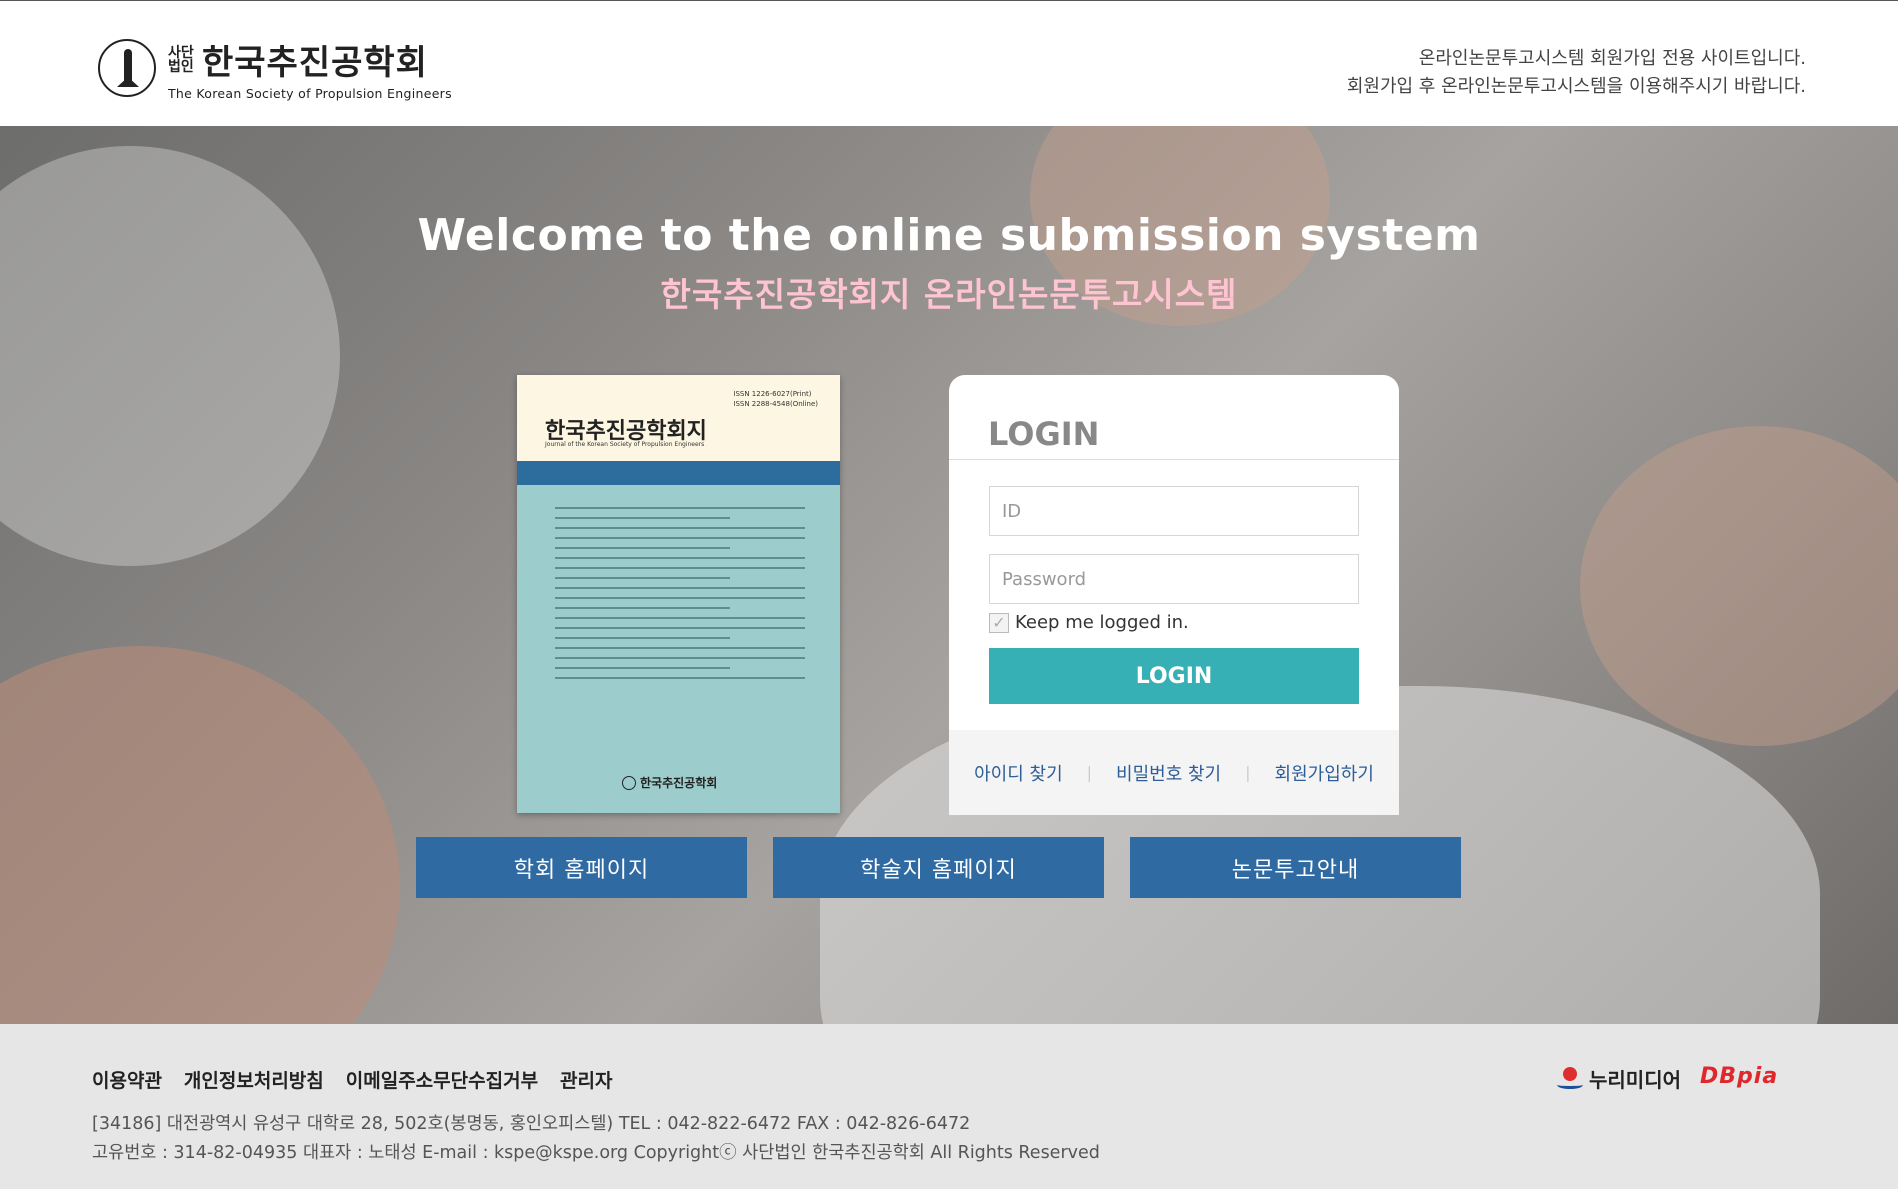 The width and height of the screenshot is (1898, 1189). I want to click on header-notice-line2: 회원가입 후 온라인논문투고시스템을 이용해주시기 바랍니다., so click(1576, 86).